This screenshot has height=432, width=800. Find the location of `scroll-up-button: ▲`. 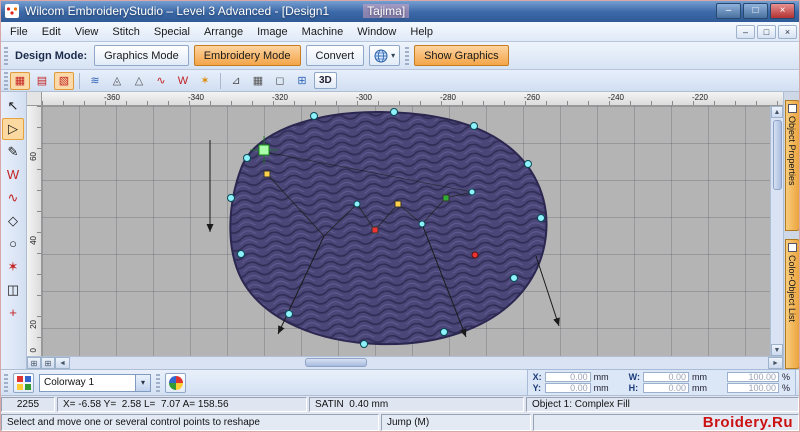

scroll-up-button: ▲ is located at coordinates (777, 112).